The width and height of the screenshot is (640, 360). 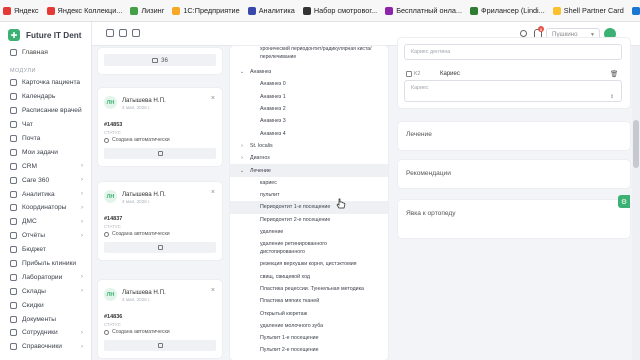 What do you see at coordinates (45, 333) in the screenshot?
I see `sidebar-item: Сотрудники ›` at bounding box center [45, 333].